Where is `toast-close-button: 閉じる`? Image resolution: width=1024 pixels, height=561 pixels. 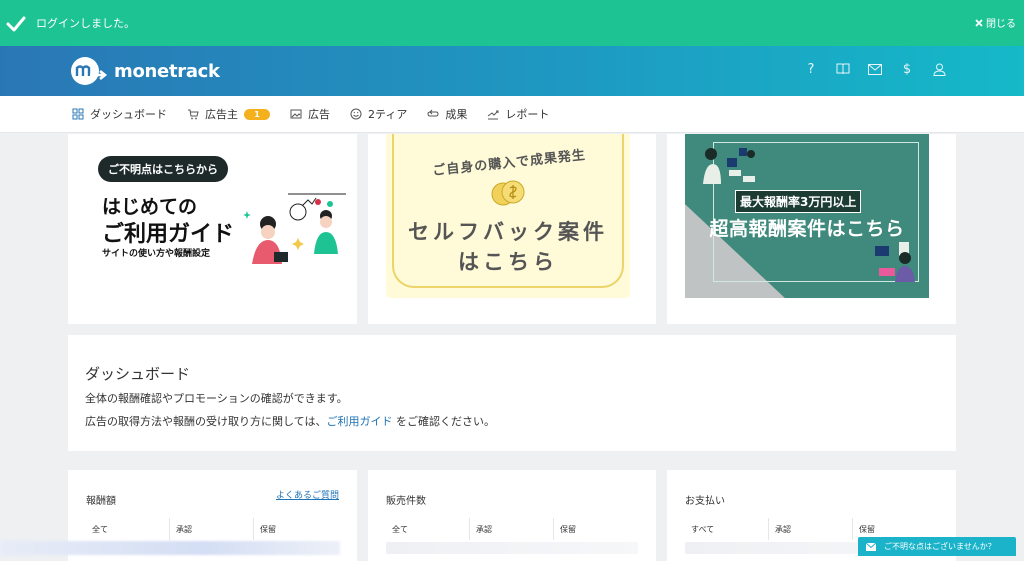
toast-close-button: 閉じる is located at coordinates (995, 22).